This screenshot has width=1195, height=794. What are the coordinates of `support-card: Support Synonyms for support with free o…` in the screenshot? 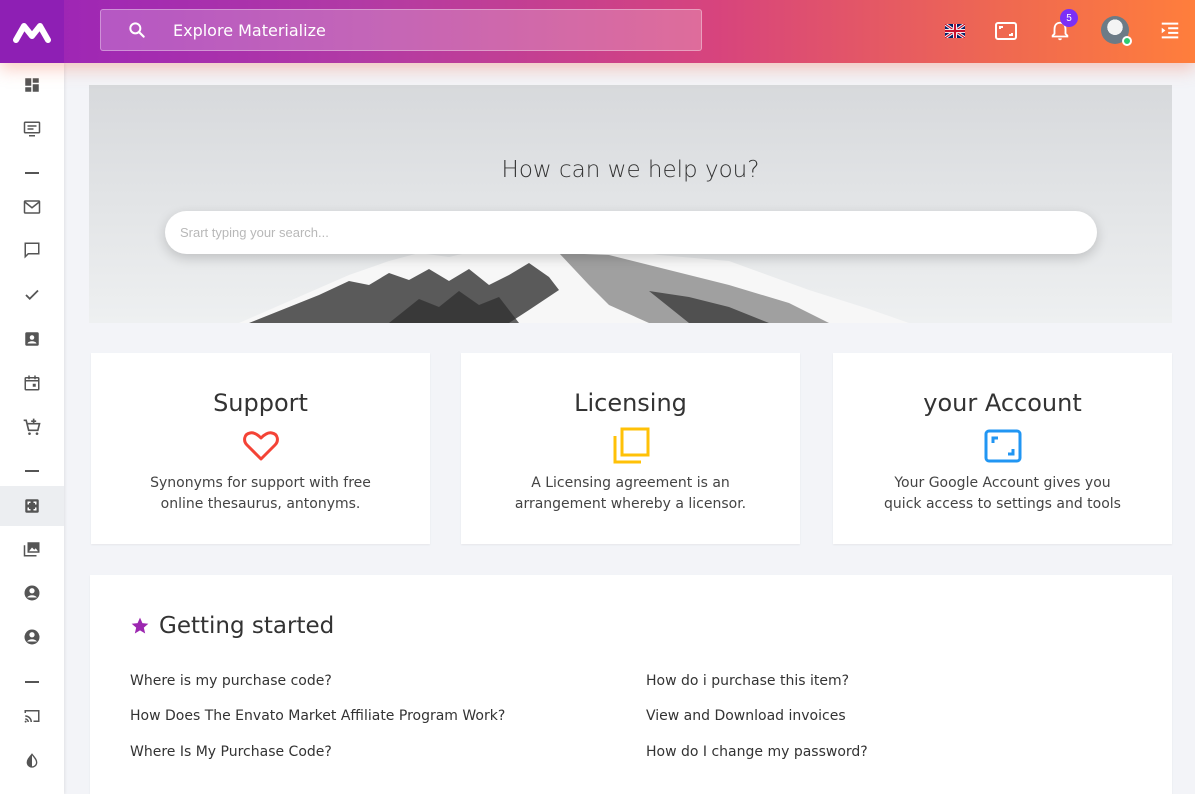 It's located at (260, 448).